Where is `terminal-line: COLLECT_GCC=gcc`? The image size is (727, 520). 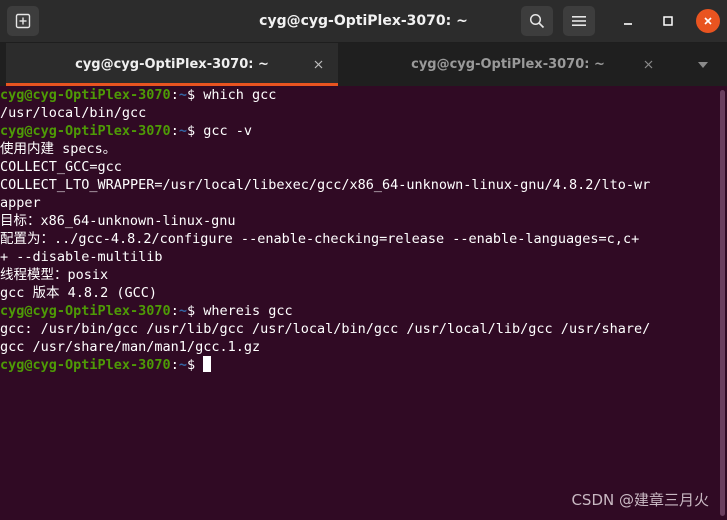 terminal-line: COLLECT_GCC=gcc is located at coordinates (61, 167).